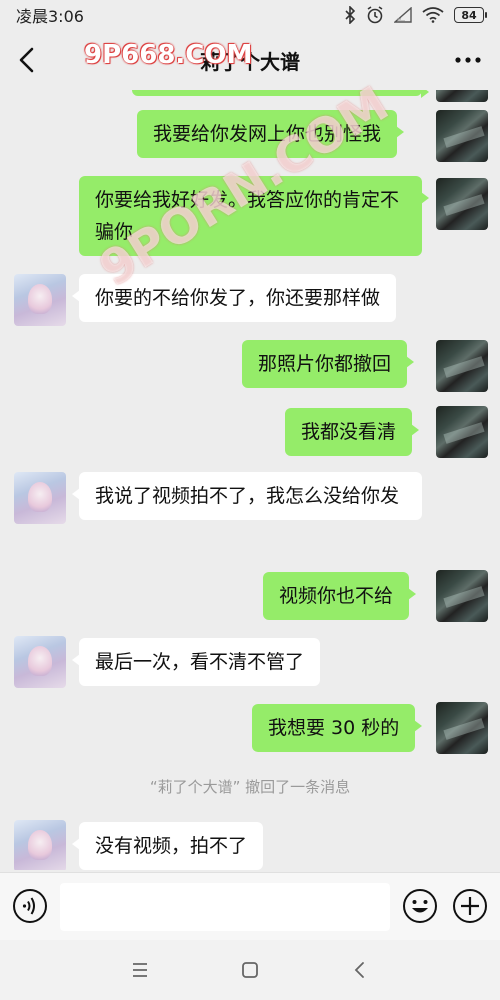 The image size is (500, 1000). I want to click on alarm-icon, so click(375, 15).